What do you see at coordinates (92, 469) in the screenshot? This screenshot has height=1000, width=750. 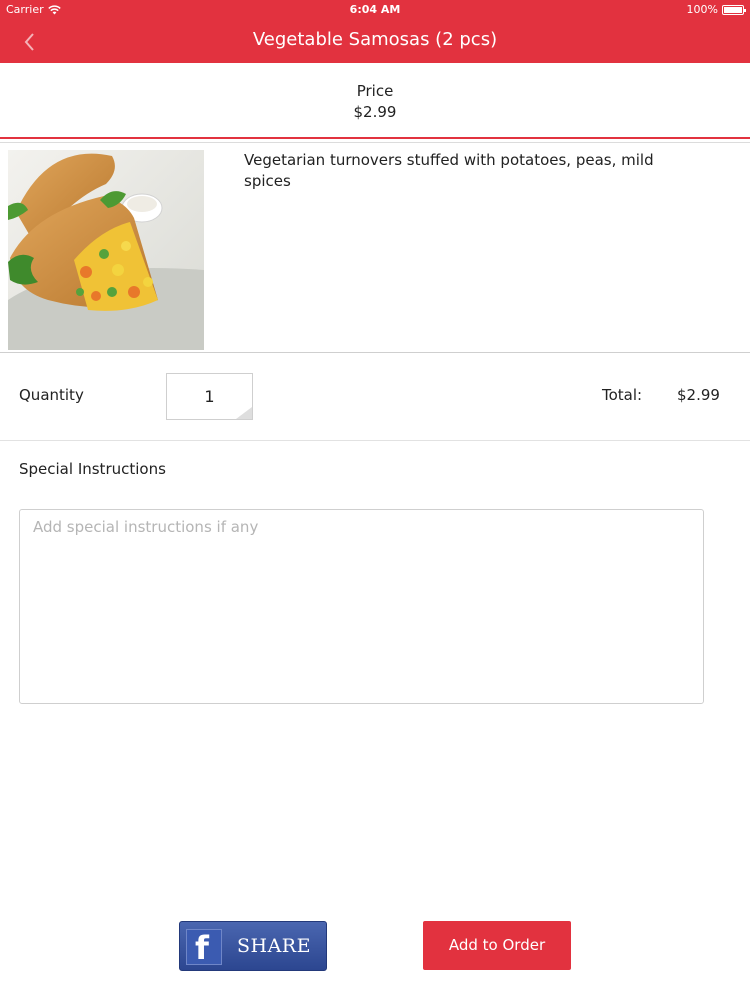 I see `special-instructions-label: Special Instructions` at bounding box center [92, 469].